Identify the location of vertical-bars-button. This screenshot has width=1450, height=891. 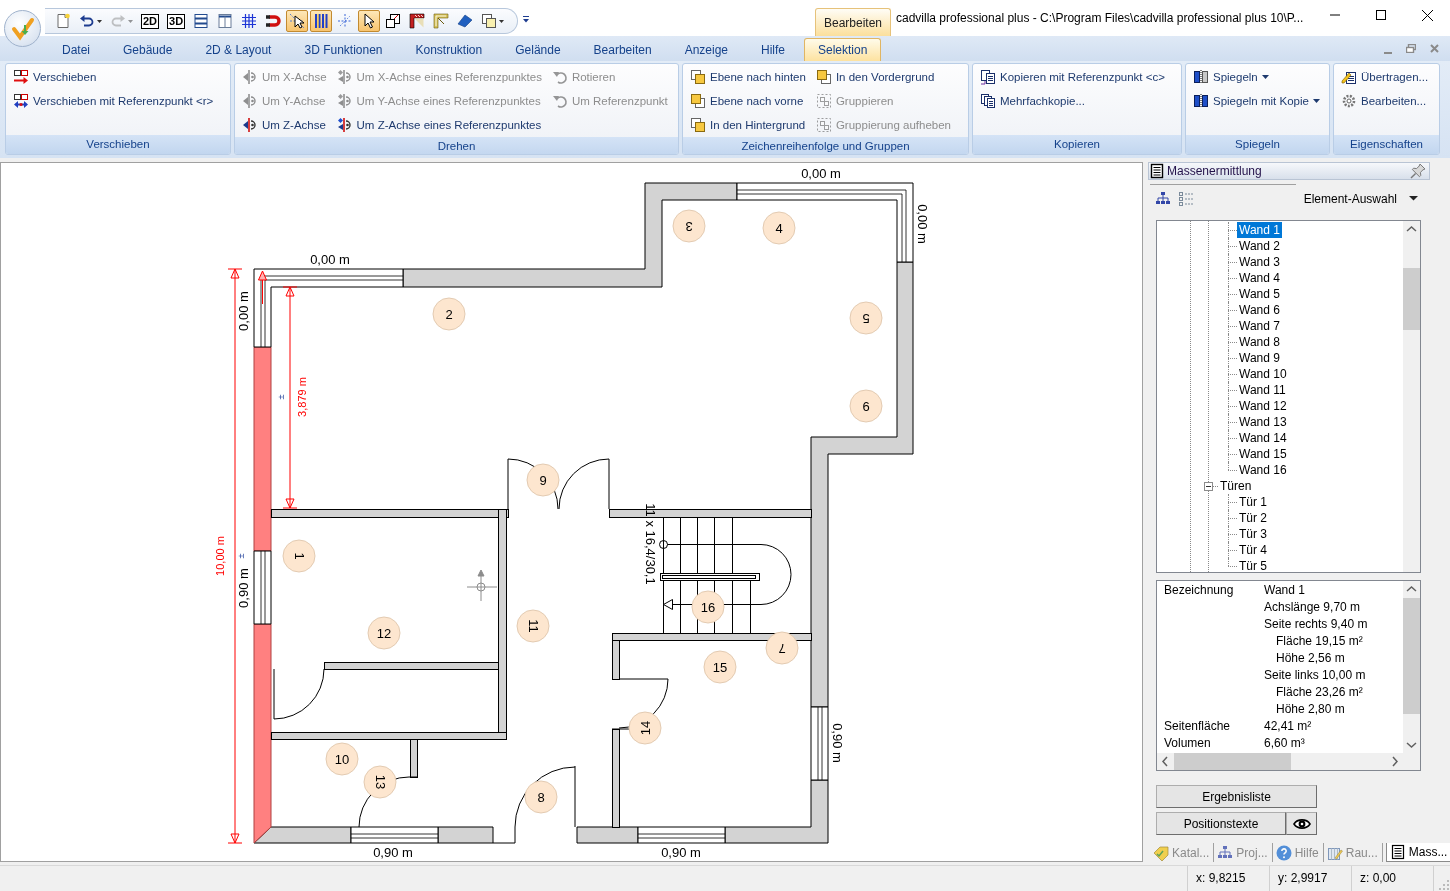
(321, 21).